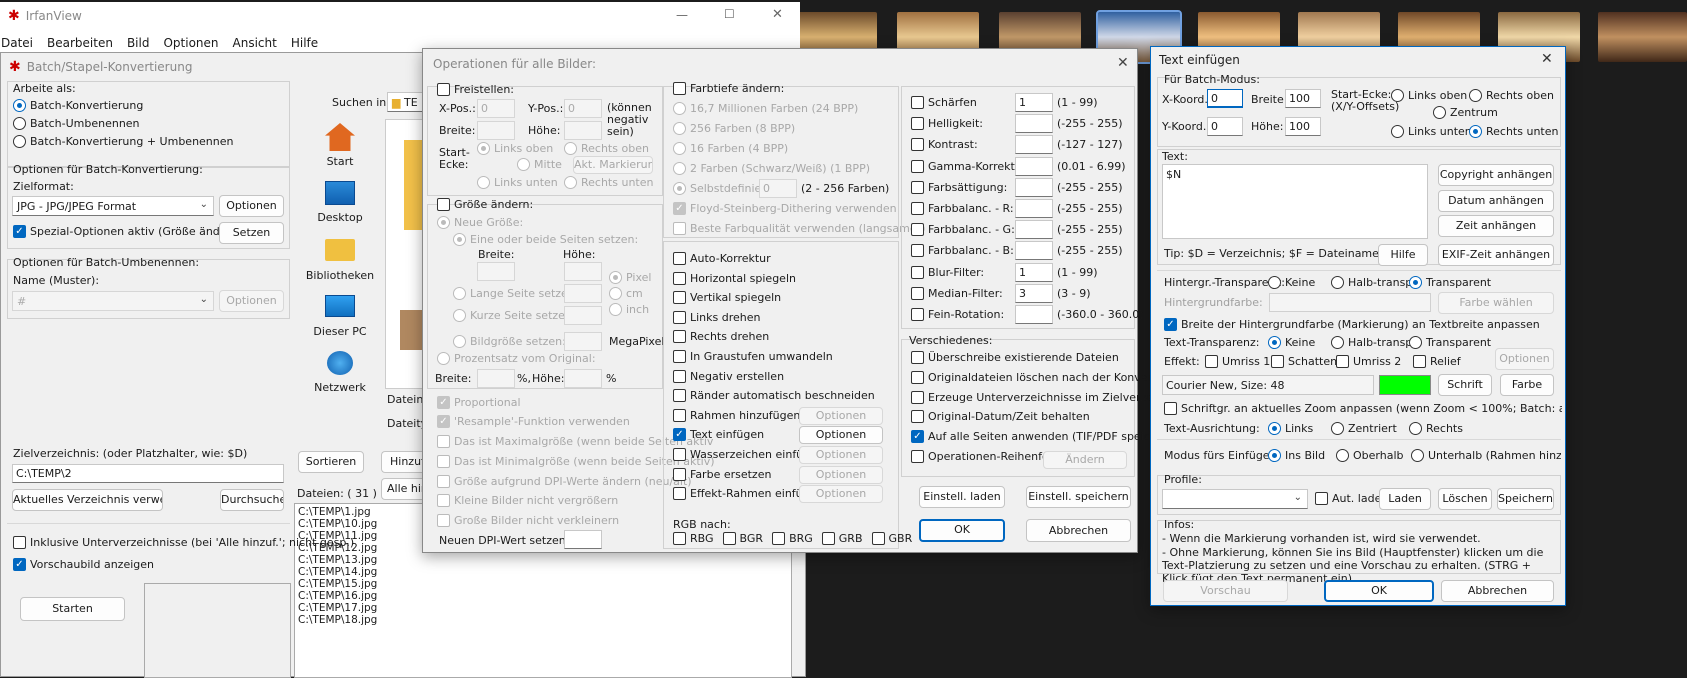 Image resolution: width=1687 pixels, height=678 pixels. I want to click on copyright-button: Copyright anhängen, so click(1496, 175).